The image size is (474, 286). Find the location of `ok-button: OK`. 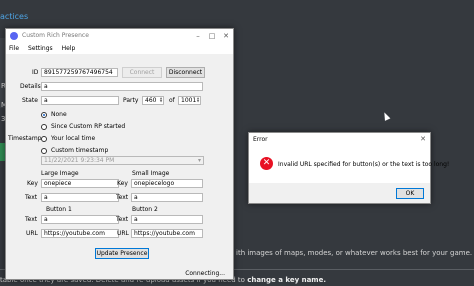

ok-button: OK is located at coordinates (410, 193).